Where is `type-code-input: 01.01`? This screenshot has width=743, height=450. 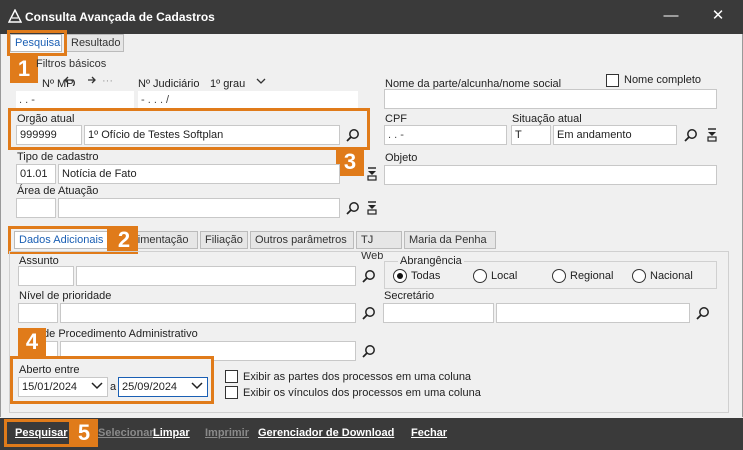 type-code-input: 01.01 is located at coordinates (36, 174).